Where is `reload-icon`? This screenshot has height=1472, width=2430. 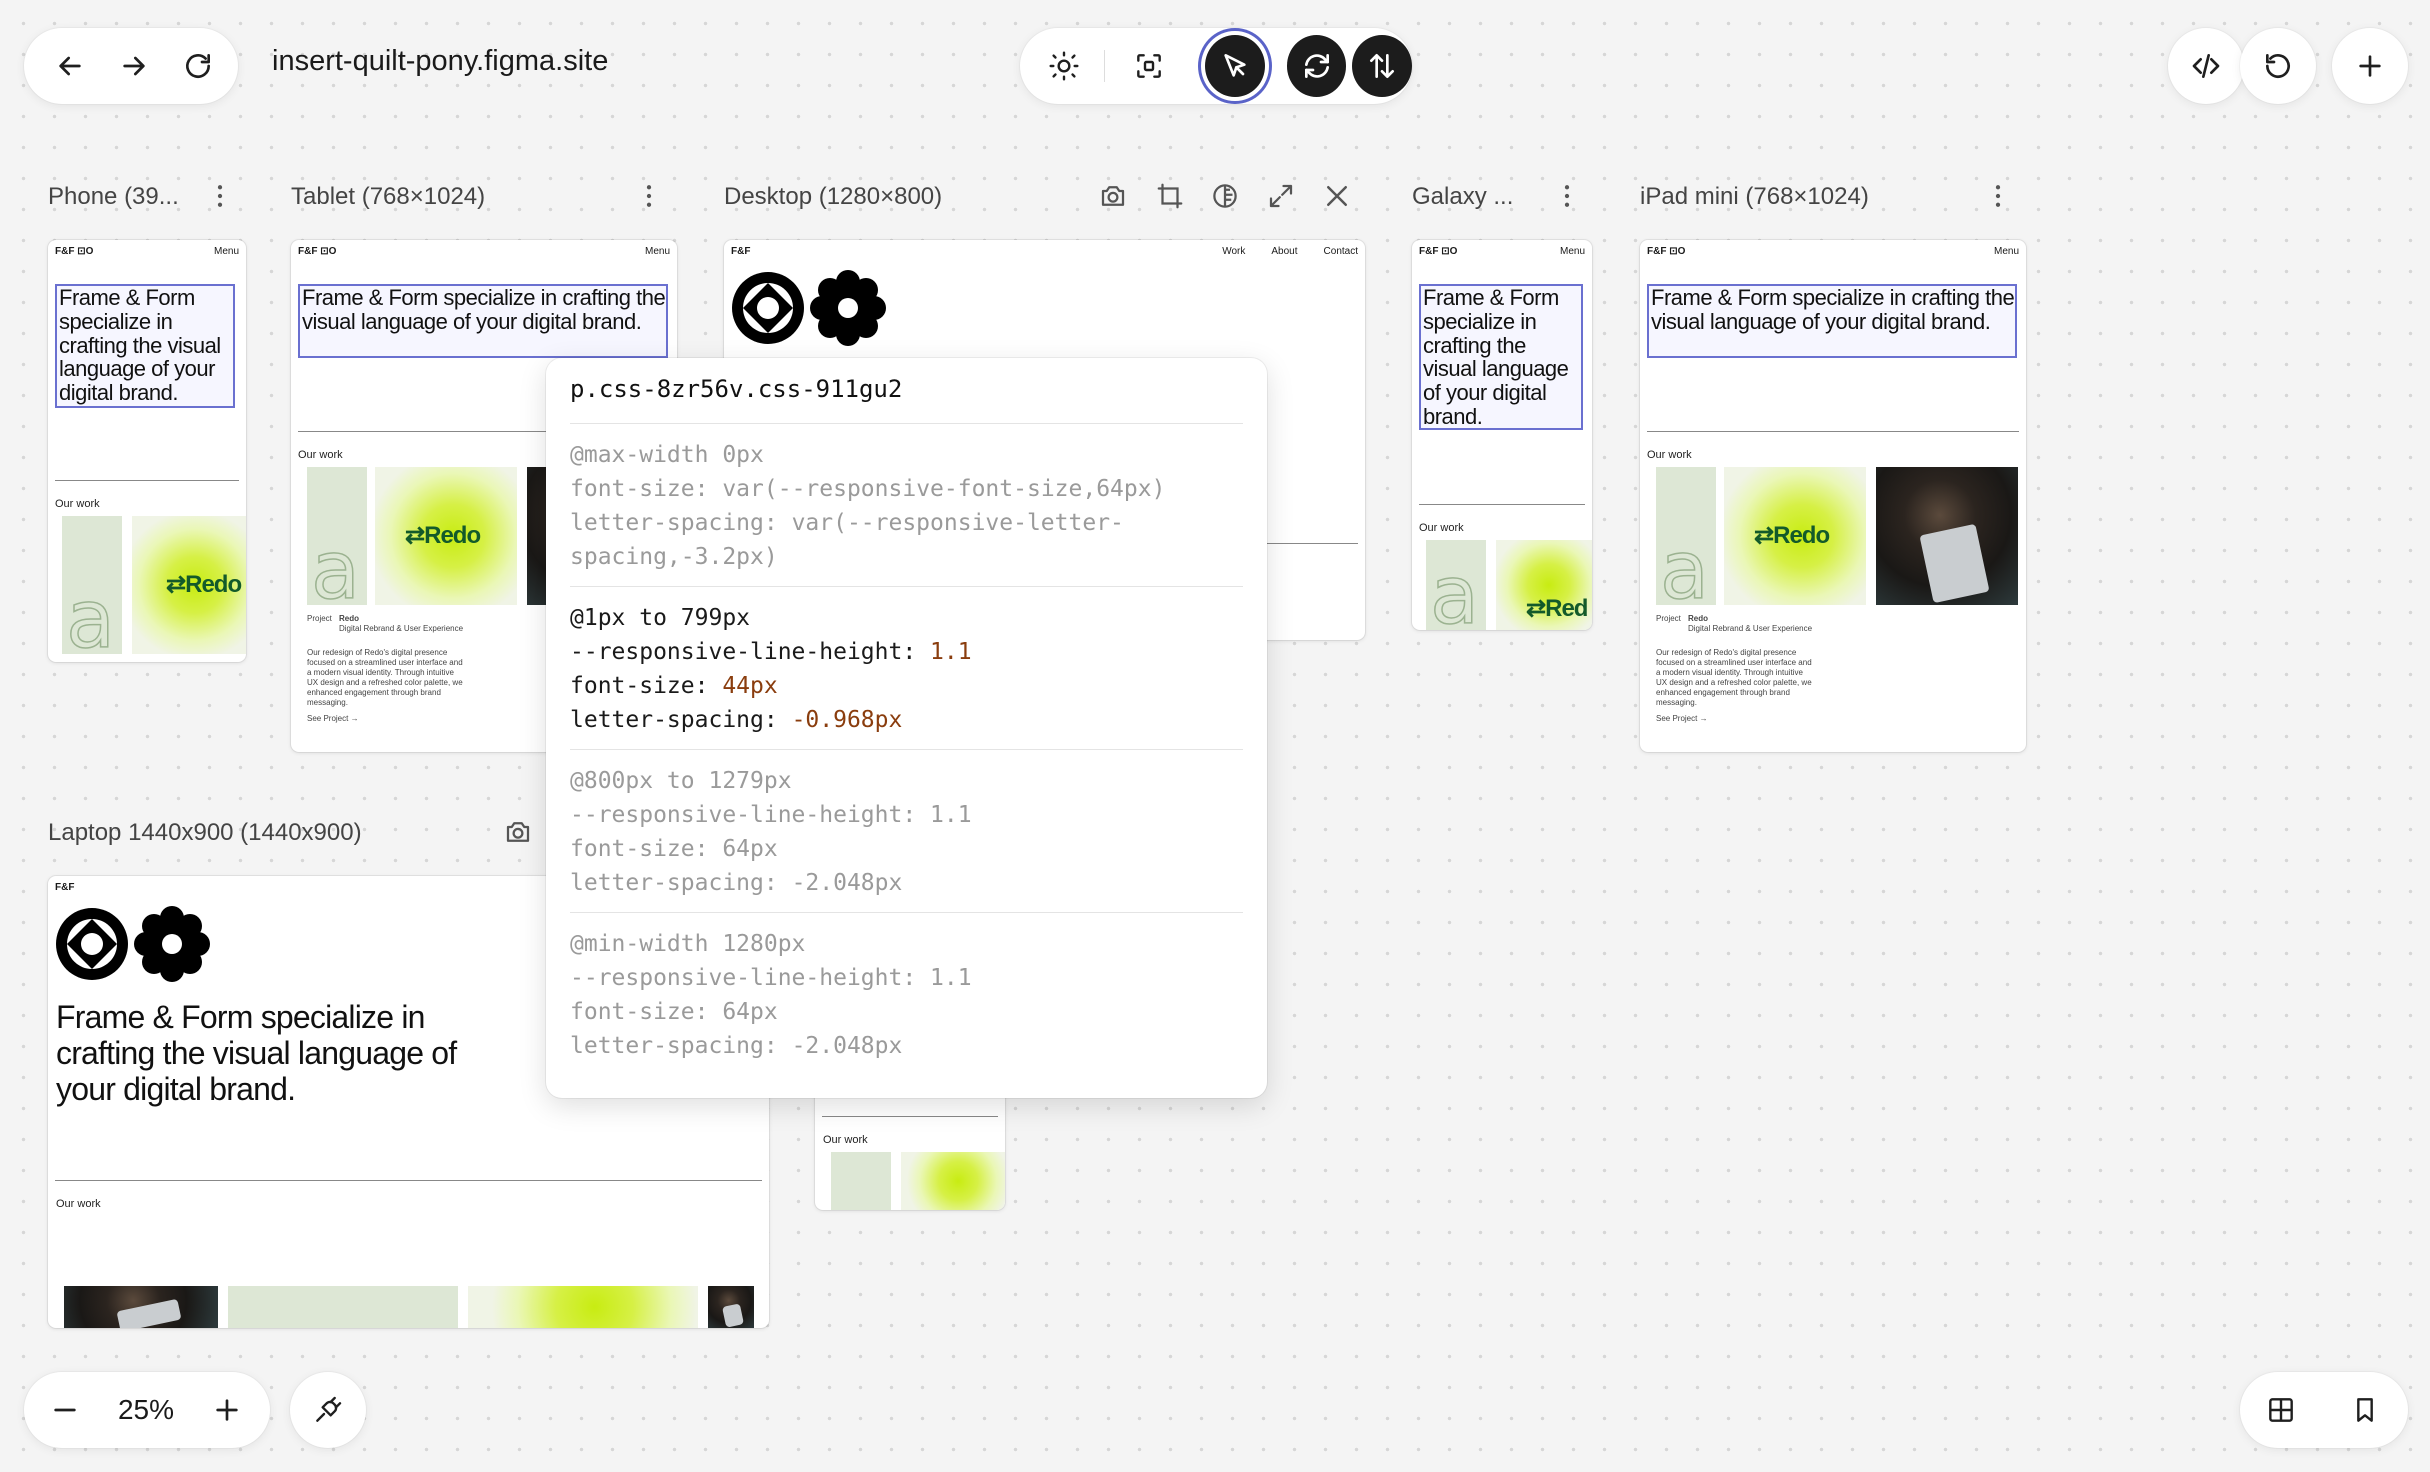 reload-icon is located at coordinates (198, 66).